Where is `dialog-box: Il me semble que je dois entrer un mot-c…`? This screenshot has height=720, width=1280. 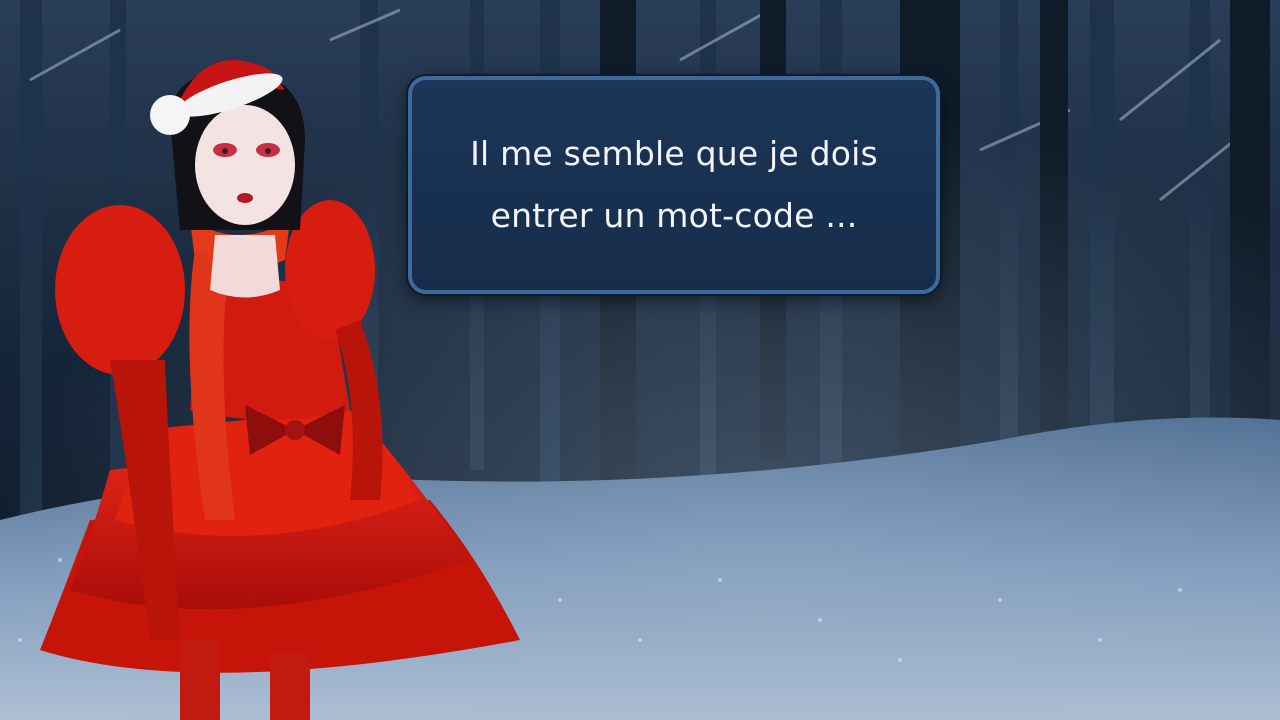
dialog-box: Il me semble que je dois entrer un mot-c… is located at coordinates (674, 185).